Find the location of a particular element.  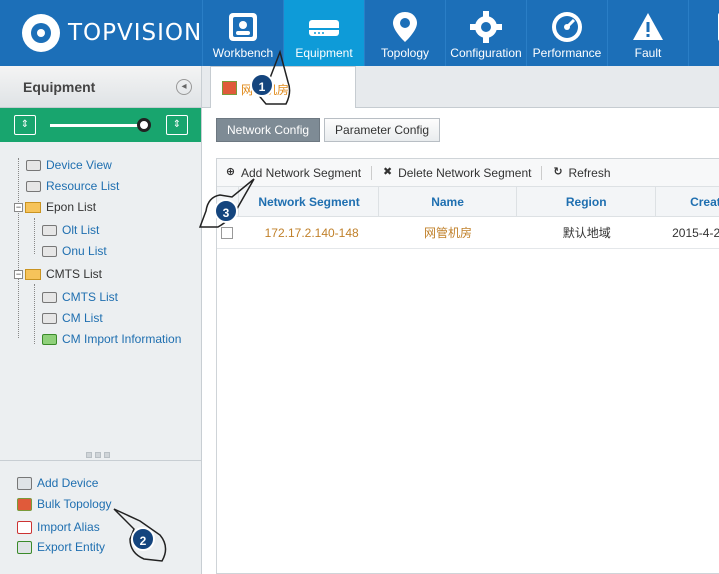

tab-network-config: Network Config is located at coordinates (268, 130).